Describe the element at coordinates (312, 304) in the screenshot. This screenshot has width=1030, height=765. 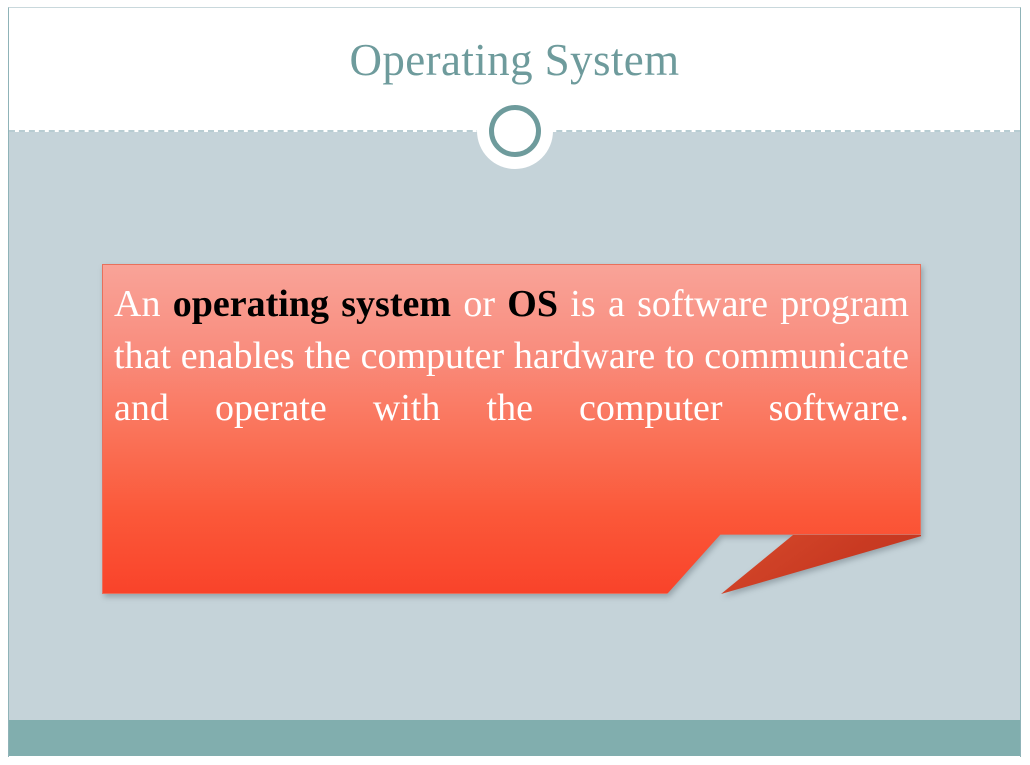
I see `card-text-emphasis-operating-system: operating system` at that location.